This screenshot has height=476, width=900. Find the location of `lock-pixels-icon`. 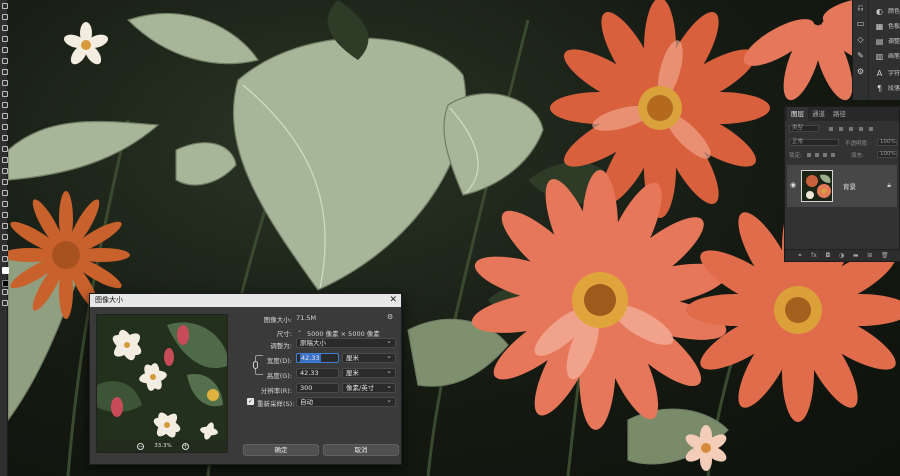

lock-pixels-icon is located at coordinates (817, 155).